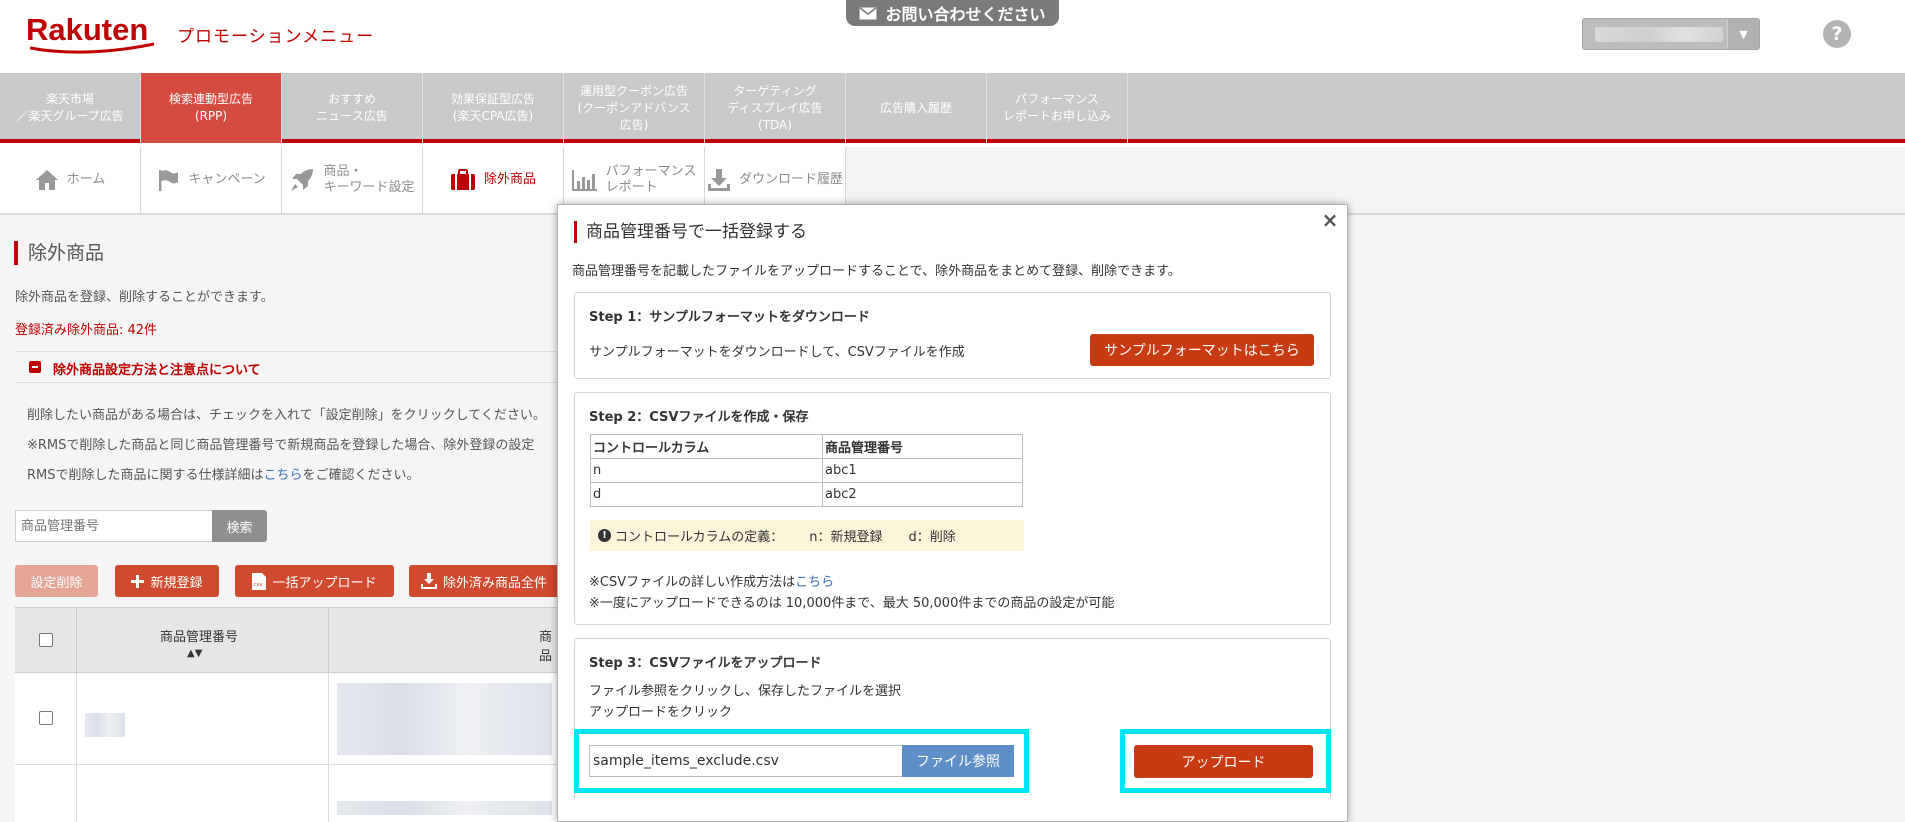  What do you see at coordinates (699, 417) in the screenshot?
I see `step2-heading: Step 2：CSVファイルを作成・保存` at bounding box center [699, 417].